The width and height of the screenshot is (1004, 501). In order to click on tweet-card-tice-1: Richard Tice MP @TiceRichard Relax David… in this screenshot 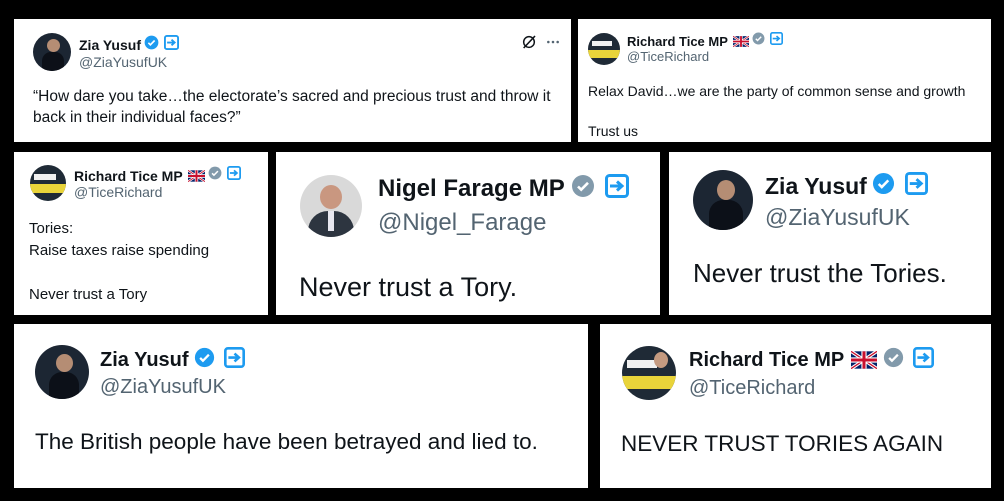, I will do `click(784, 80)`.